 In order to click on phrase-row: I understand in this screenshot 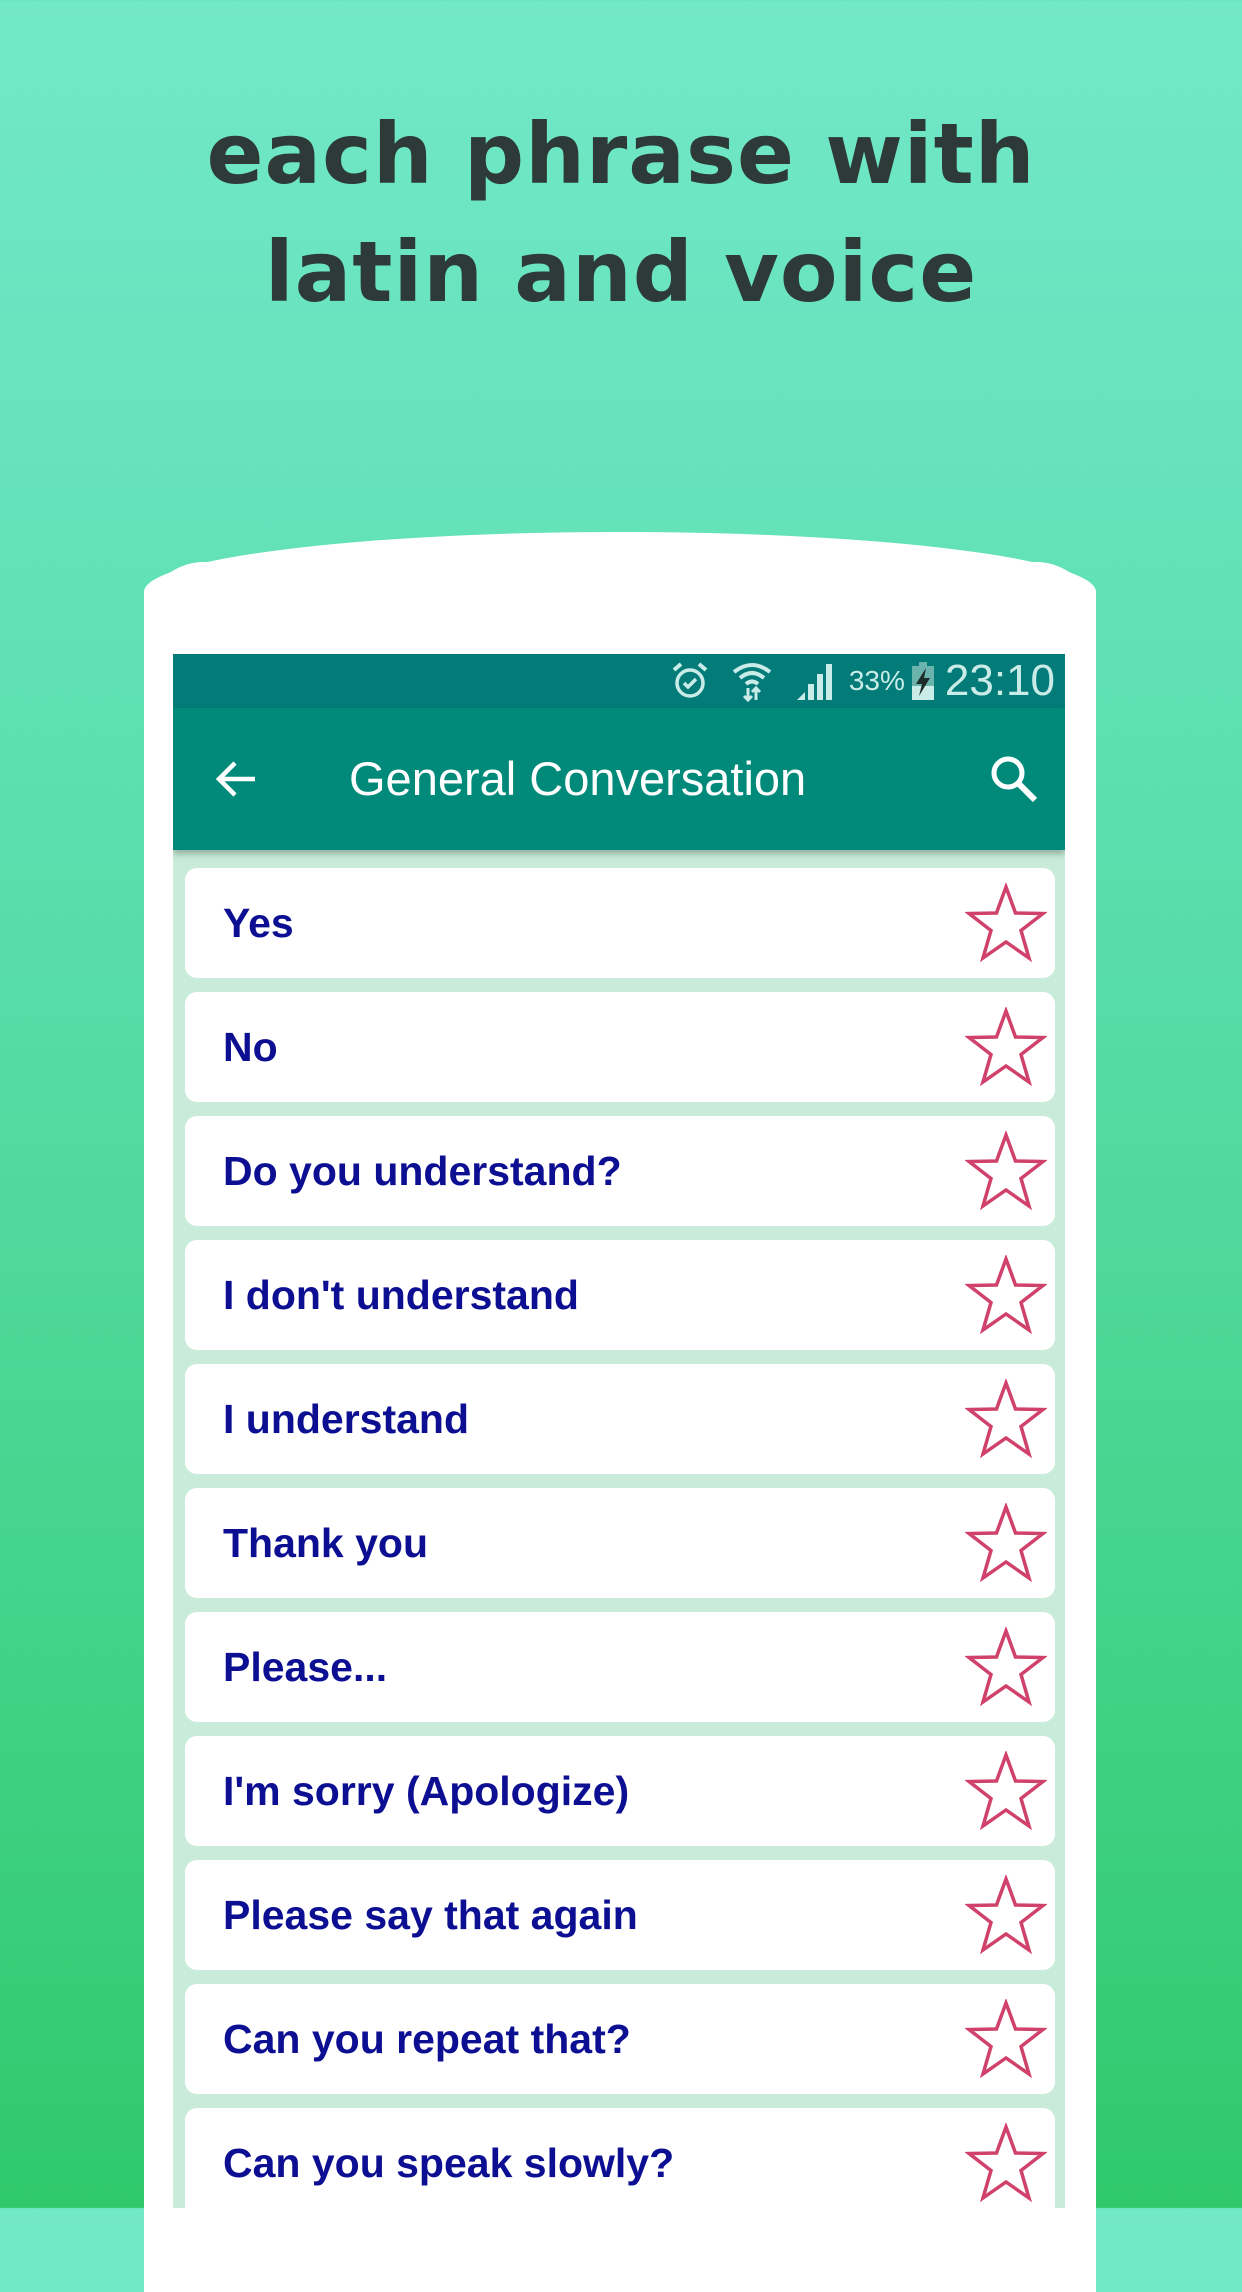, I will do `click(620, 1419)`.